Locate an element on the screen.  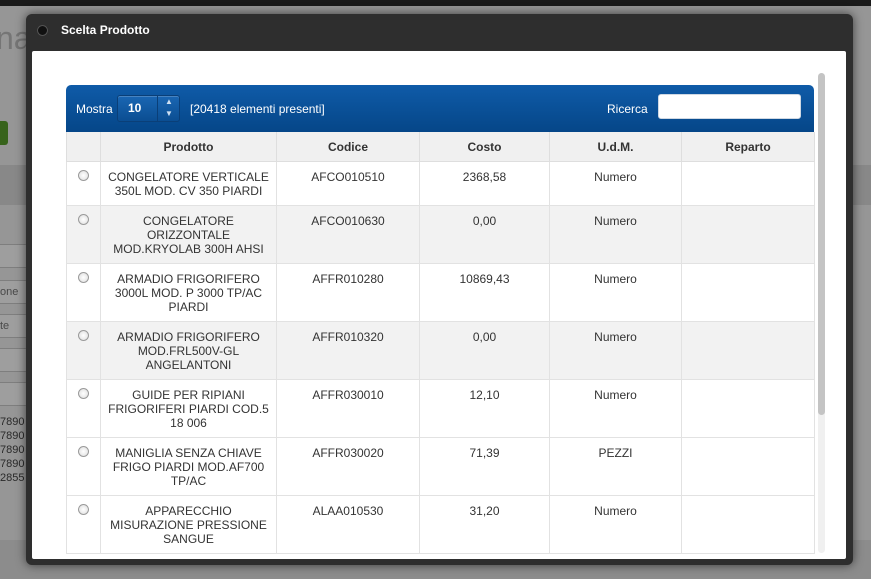
column-header-codice: Codice is located at coordinates (348, 147).